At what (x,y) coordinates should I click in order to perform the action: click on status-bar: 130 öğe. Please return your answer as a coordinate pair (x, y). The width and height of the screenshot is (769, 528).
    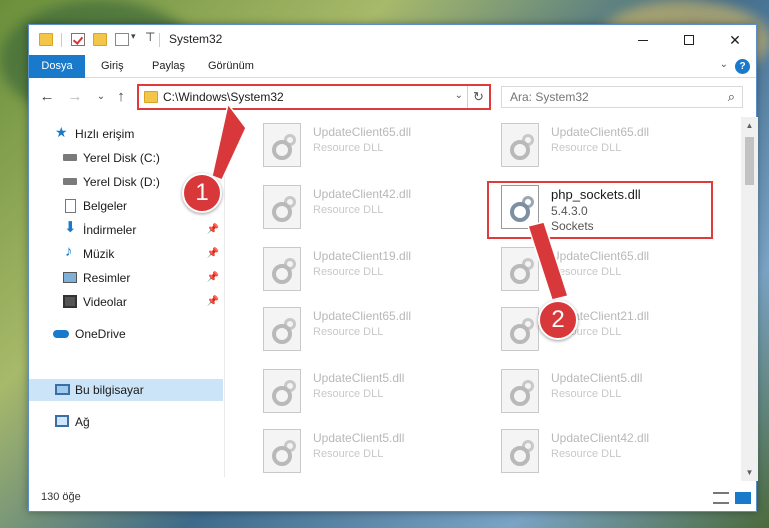
    Looking at the image, I should click on (392, 498).